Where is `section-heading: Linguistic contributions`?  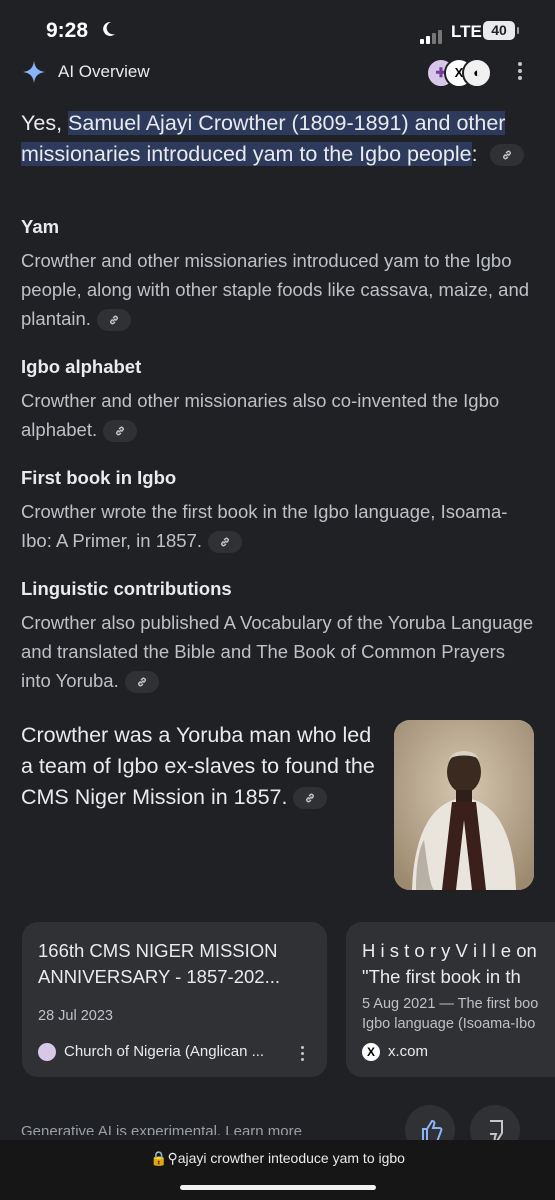
section-heading: Linguistic contributions is located at coordinates (126, 588).